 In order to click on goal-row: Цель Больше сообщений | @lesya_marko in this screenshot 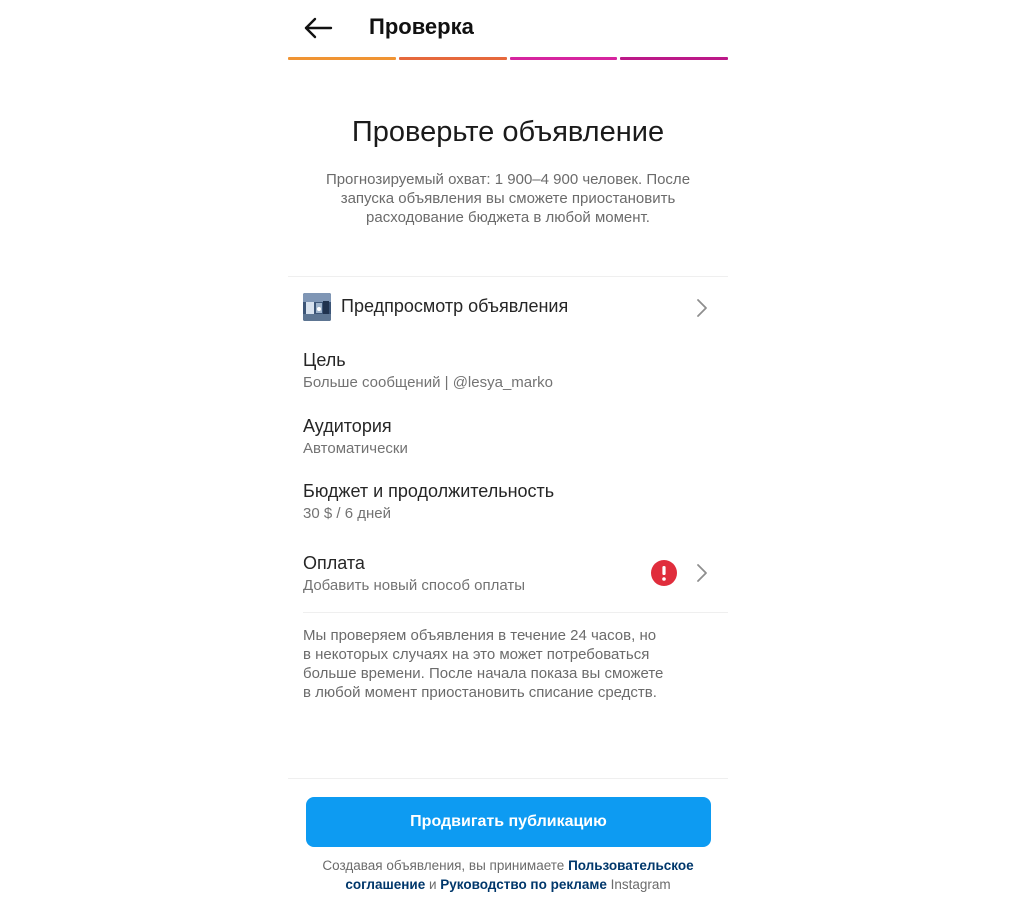, I will do `click(508, 371)`.